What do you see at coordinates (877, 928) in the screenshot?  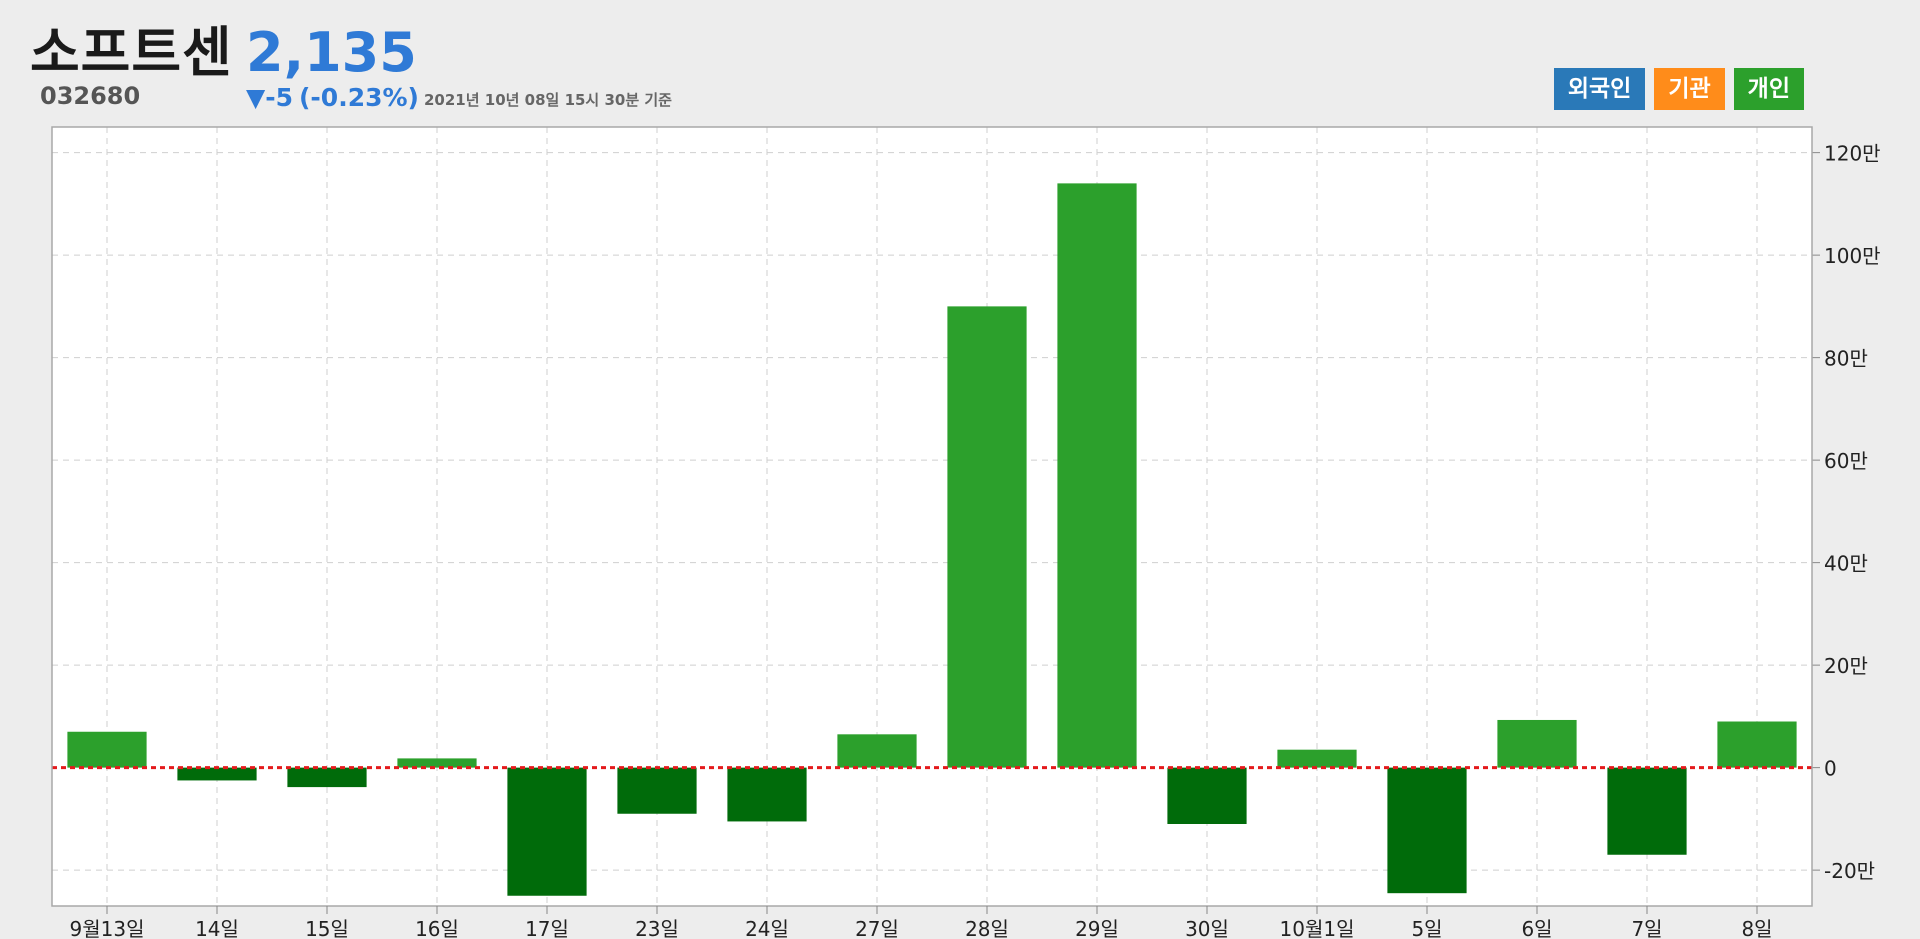 I see `x-tick-label: 27일` at bounding box center [877, 928].